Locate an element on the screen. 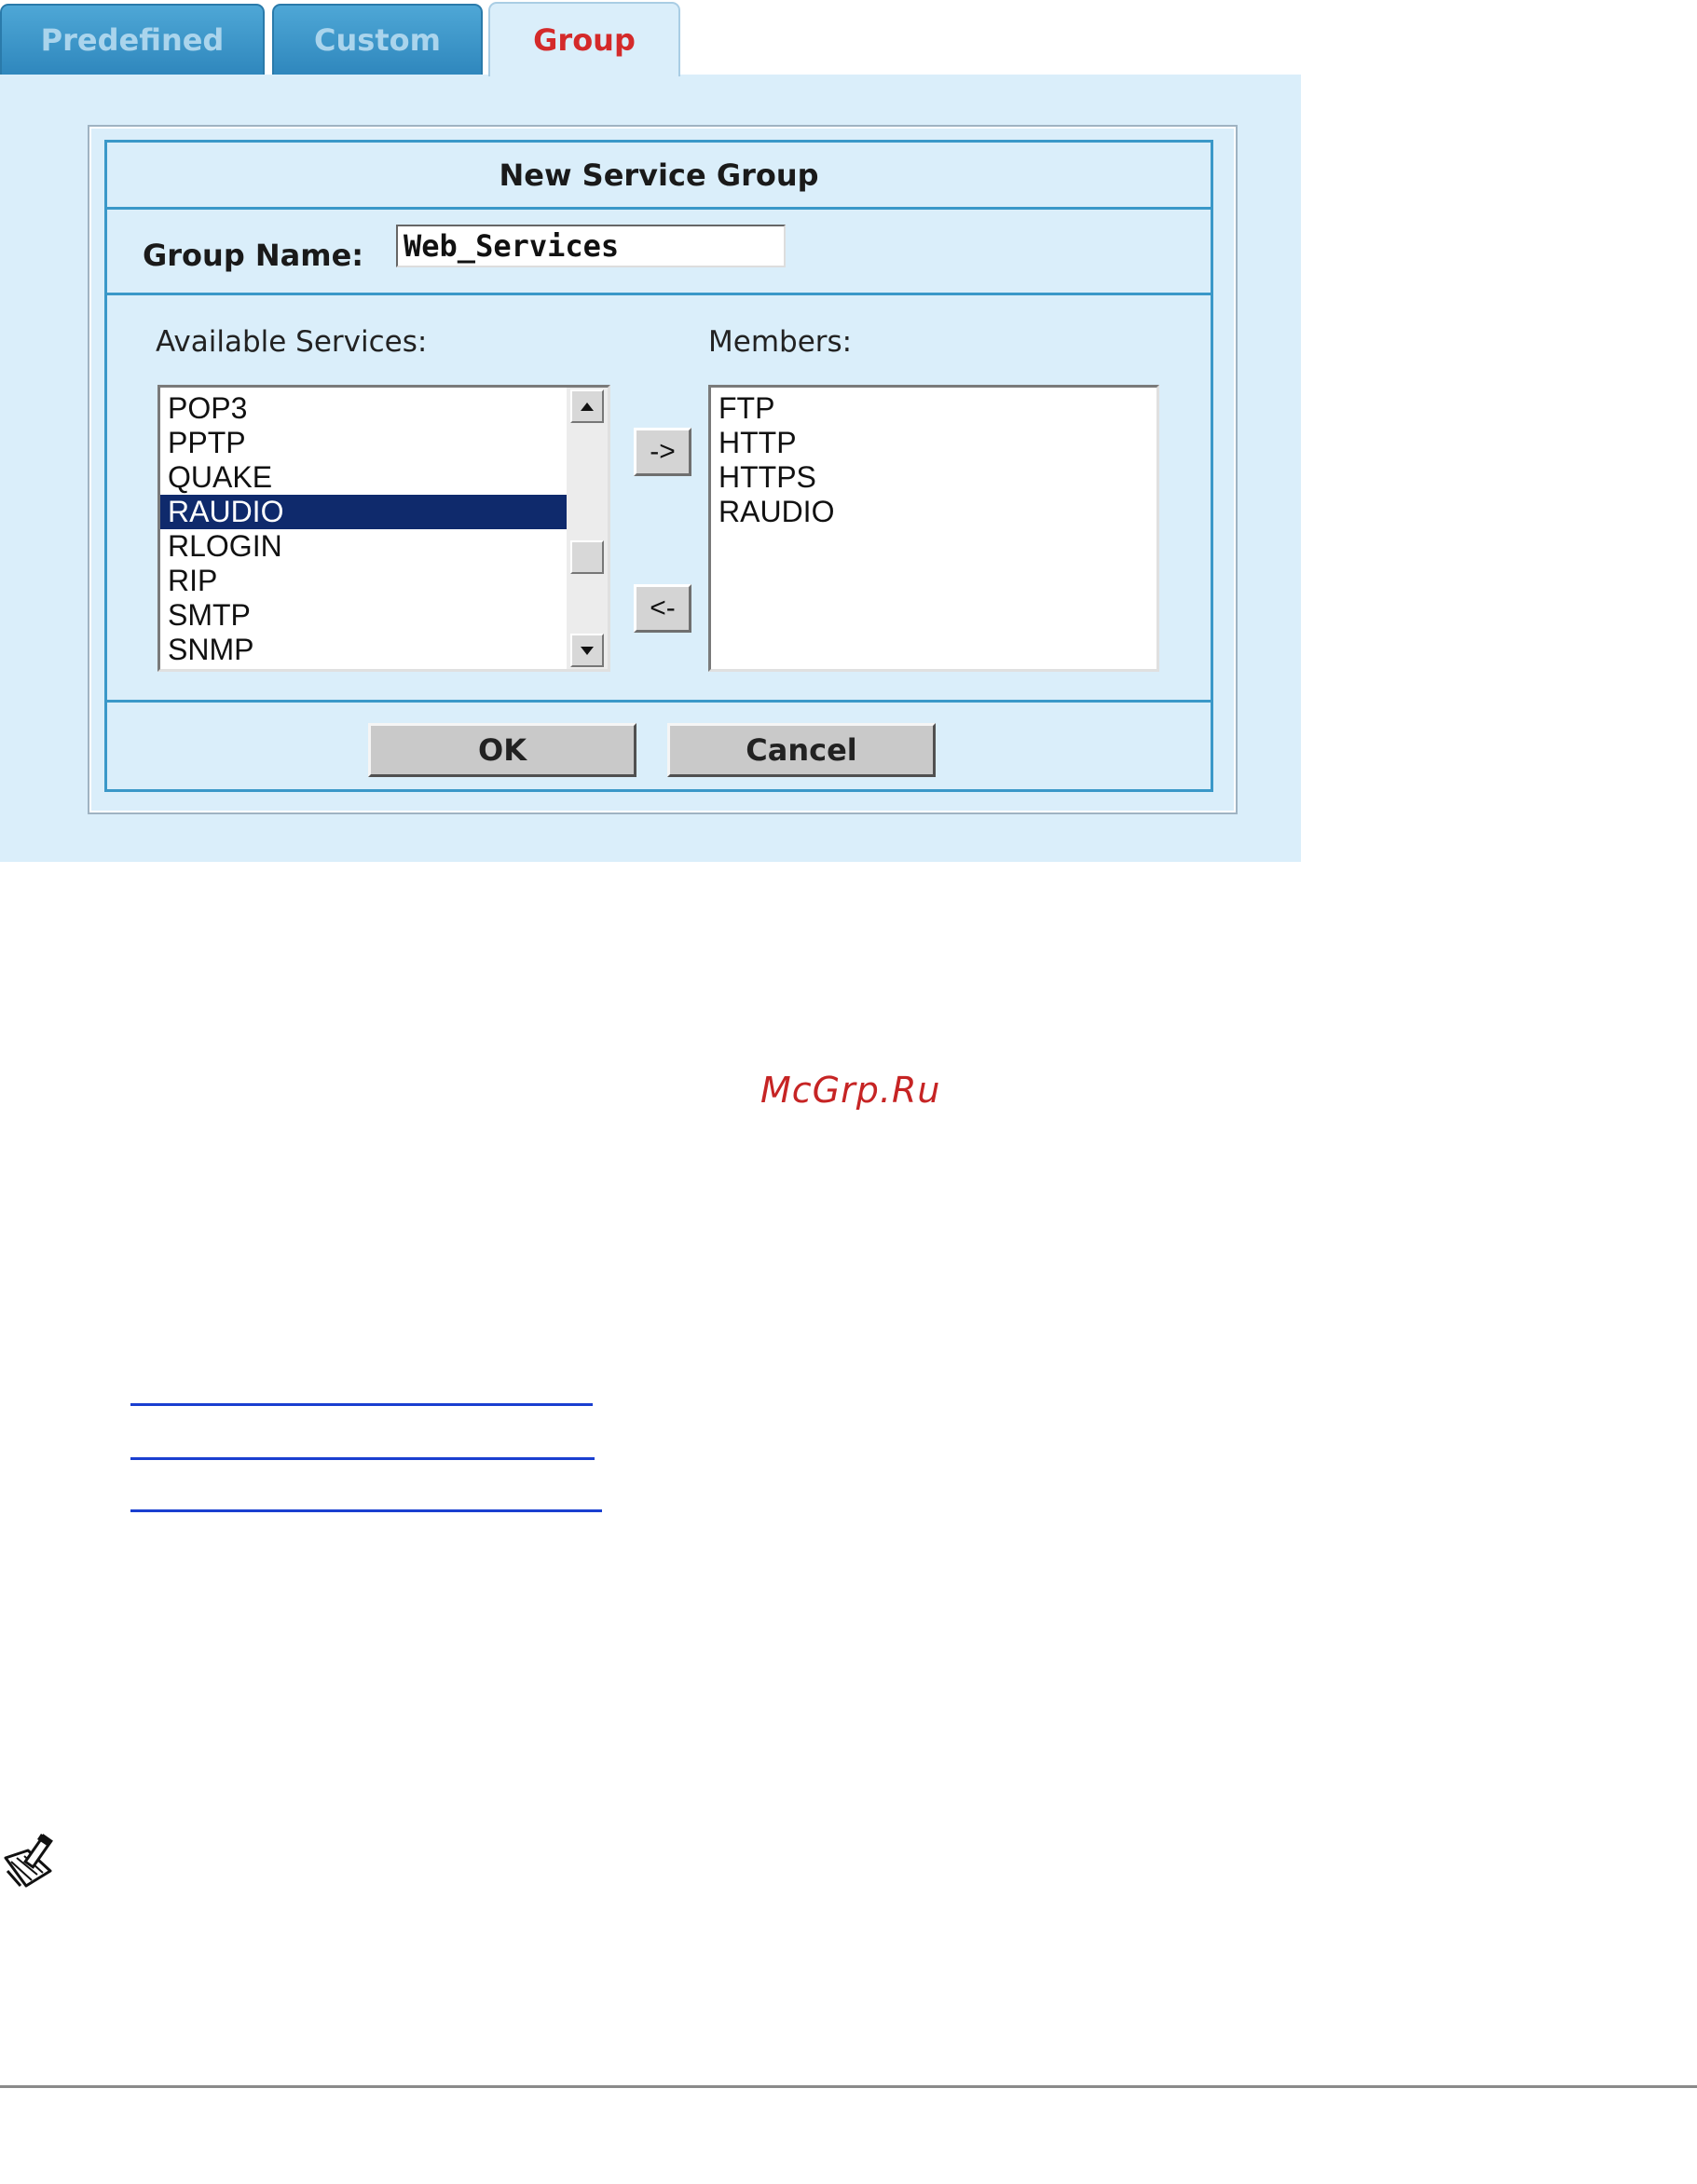 The height and width of the screenshot is (2184, 1697). list-item: QUAKE is located at coordinates (363, 477).